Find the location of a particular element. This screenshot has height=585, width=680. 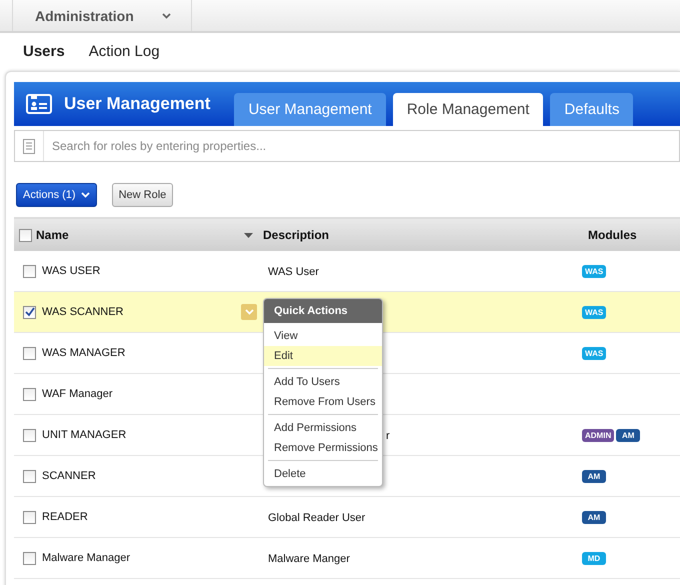

subnav-link: Action Log is located at coordinates (124, 57).